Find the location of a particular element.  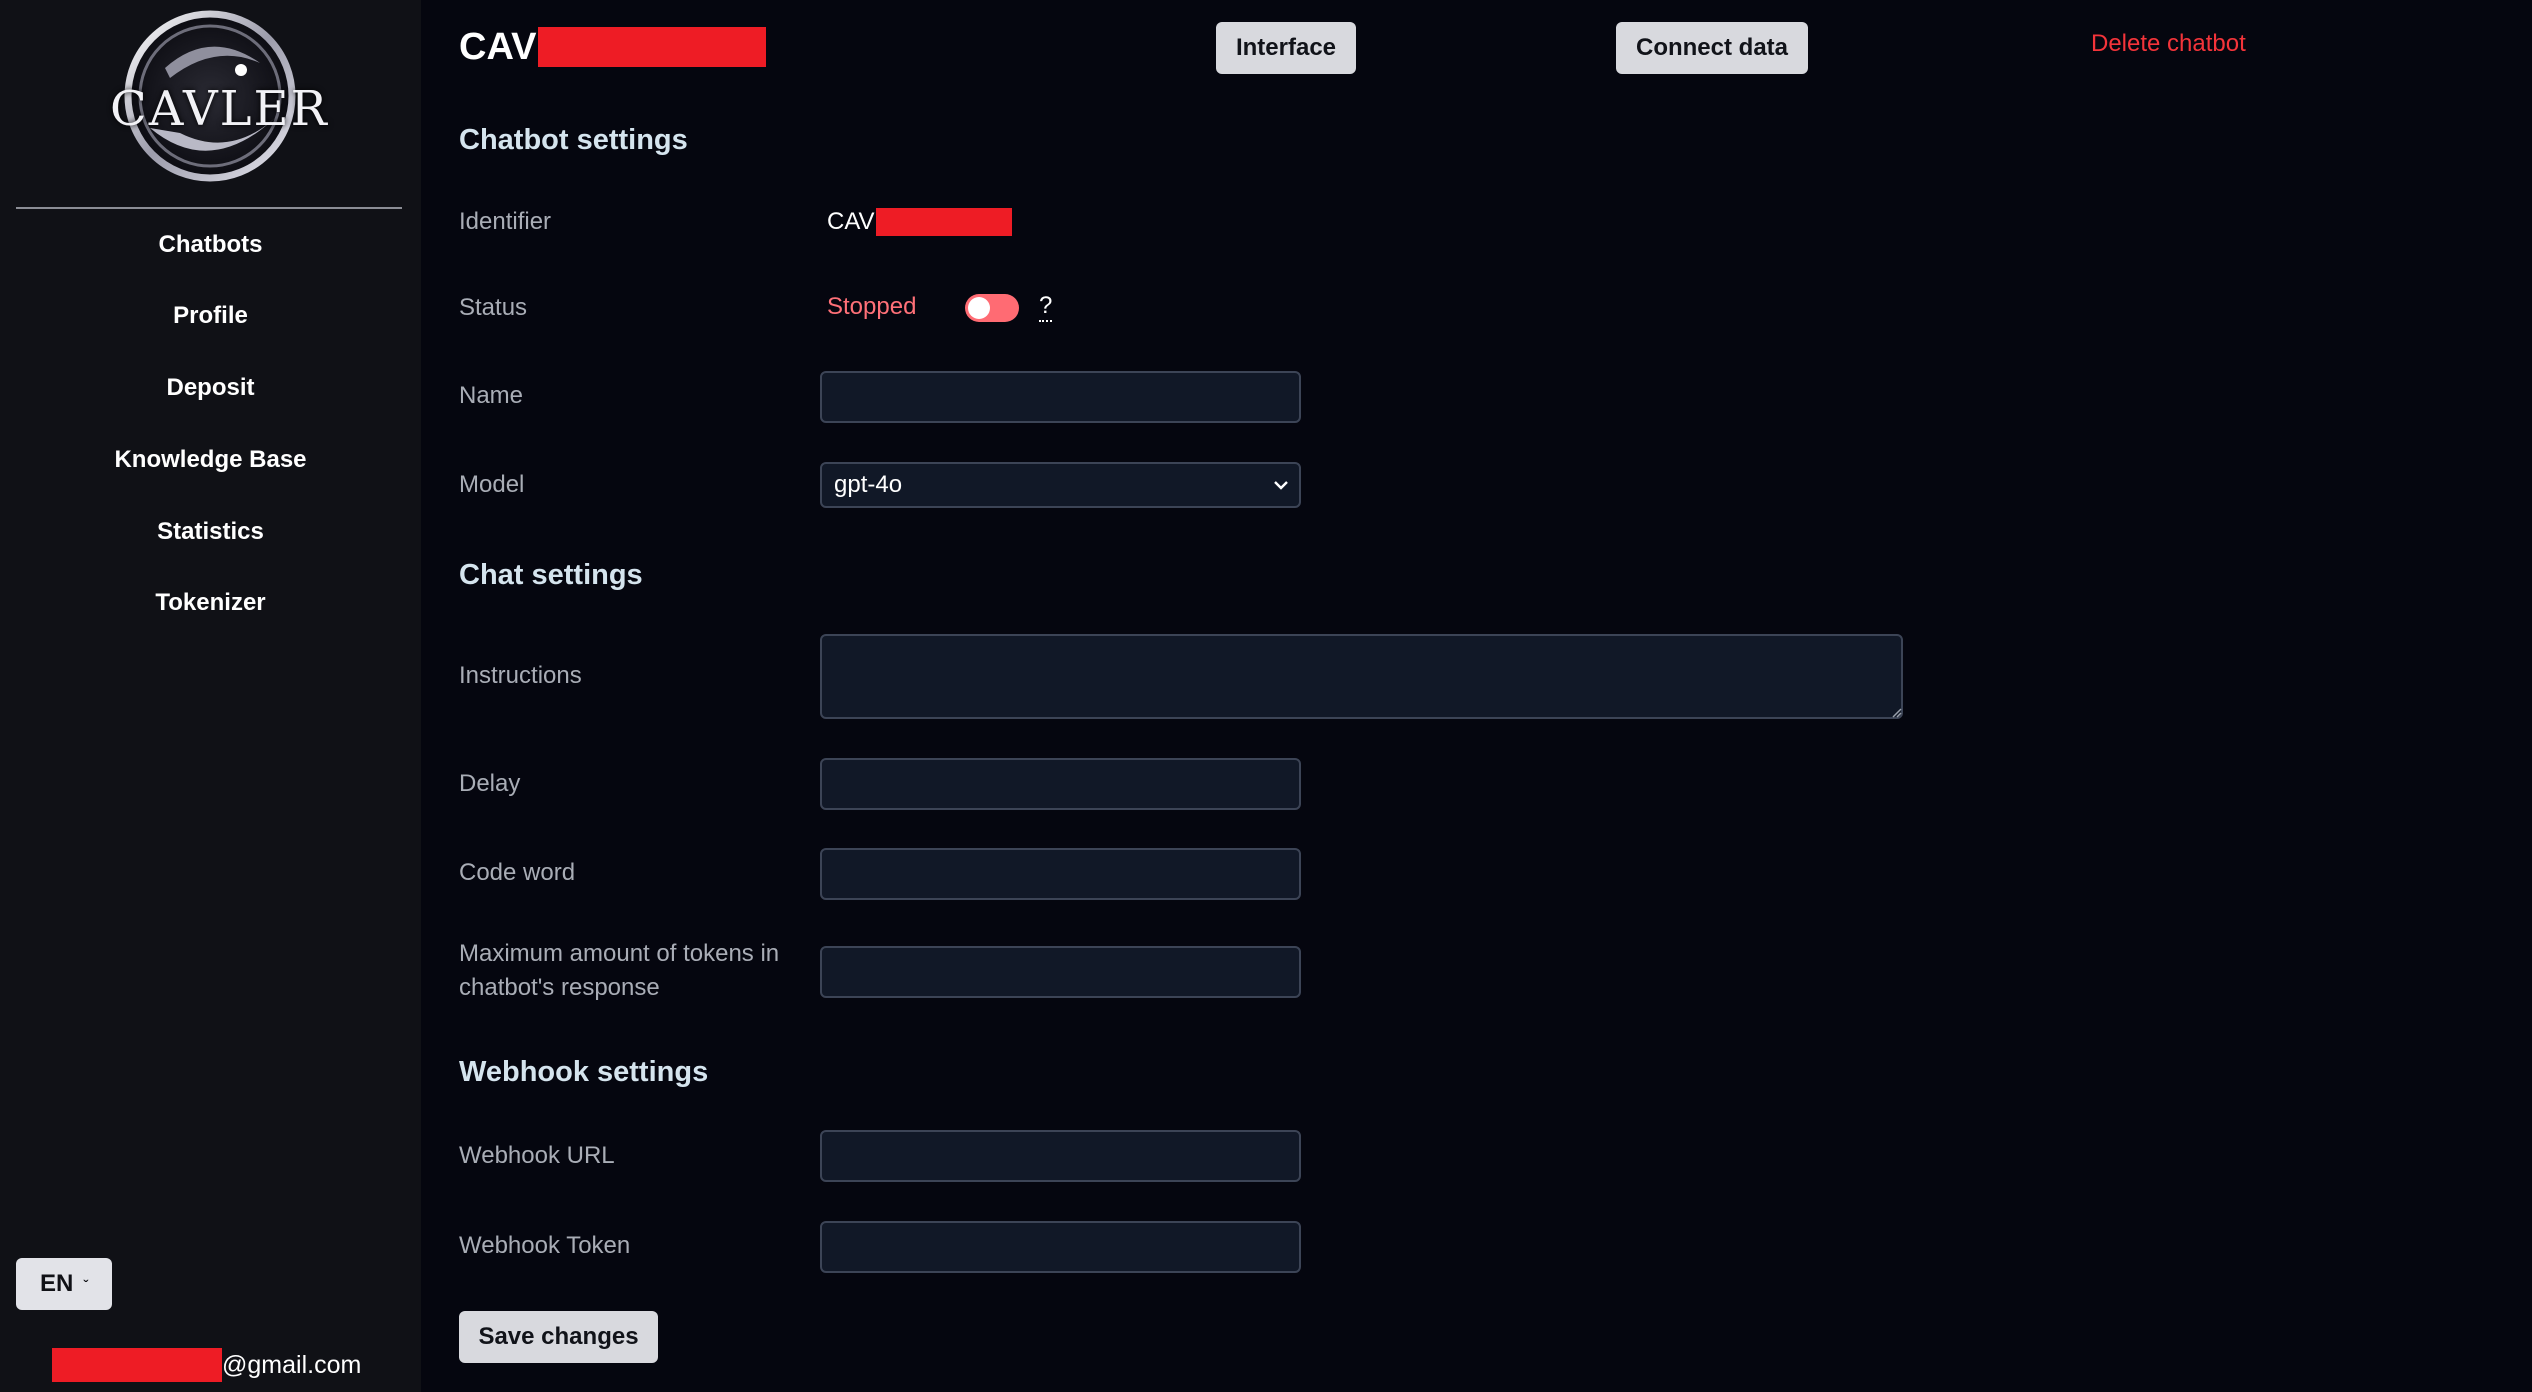

connect-data-button: Connect data is located at coordinates (1712, 48).